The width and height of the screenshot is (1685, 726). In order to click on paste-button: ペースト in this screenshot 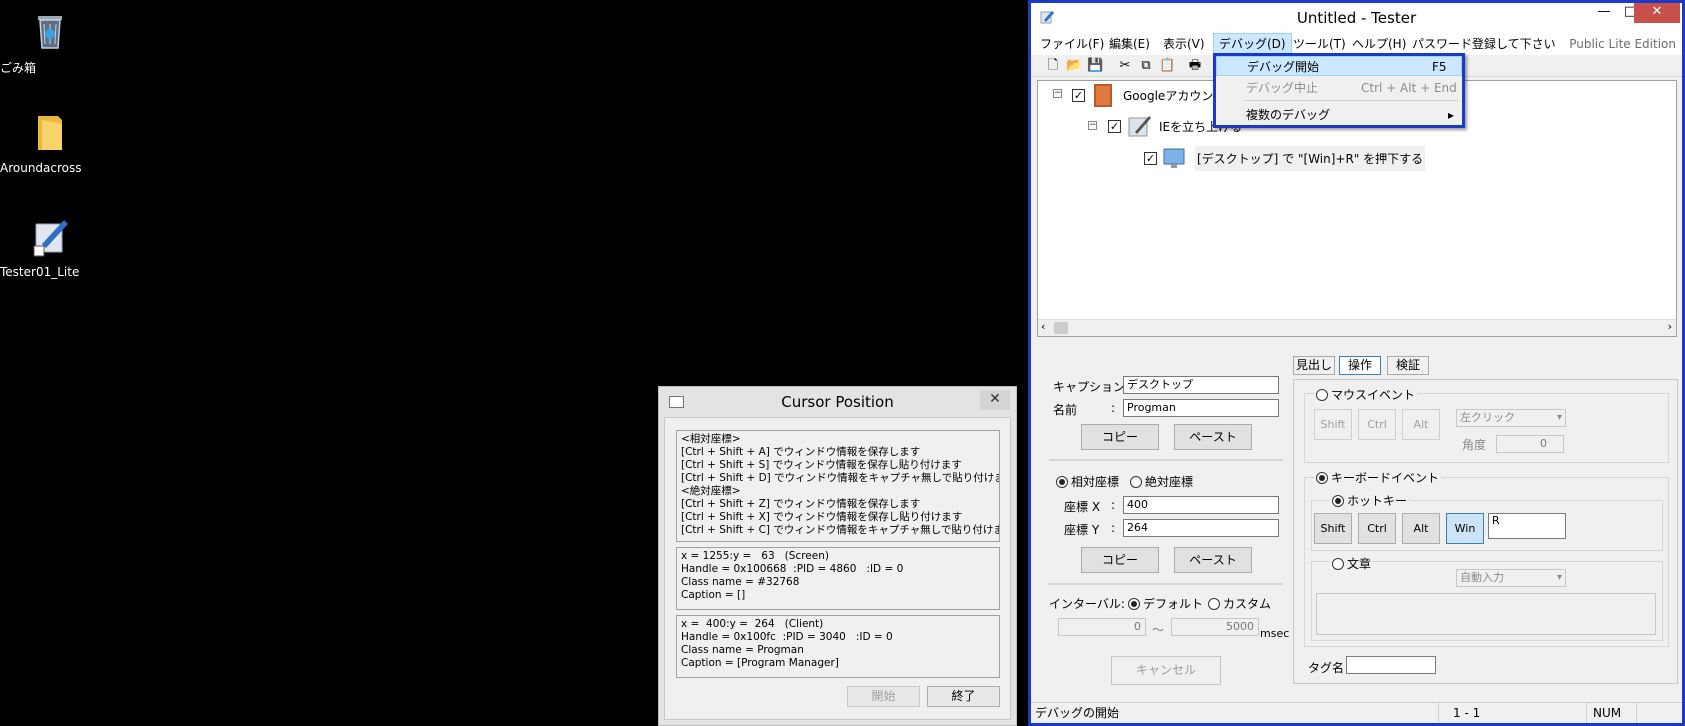, I will do `click(1213, 437)`.